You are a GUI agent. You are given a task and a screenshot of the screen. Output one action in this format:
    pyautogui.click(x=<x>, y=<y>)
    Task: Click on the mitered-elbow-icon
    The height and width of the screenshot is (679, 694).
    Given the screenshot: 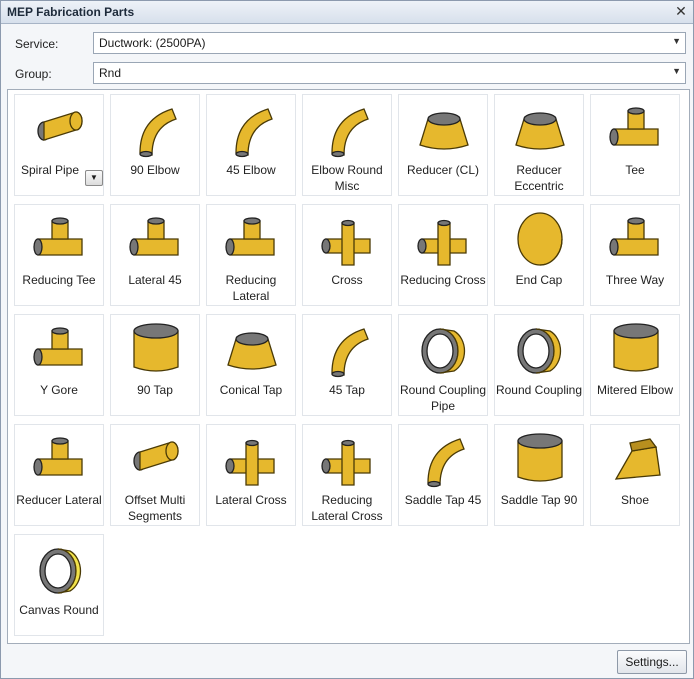 What is the action you would take?
    pyautogui.click(x=636, y=347)
    